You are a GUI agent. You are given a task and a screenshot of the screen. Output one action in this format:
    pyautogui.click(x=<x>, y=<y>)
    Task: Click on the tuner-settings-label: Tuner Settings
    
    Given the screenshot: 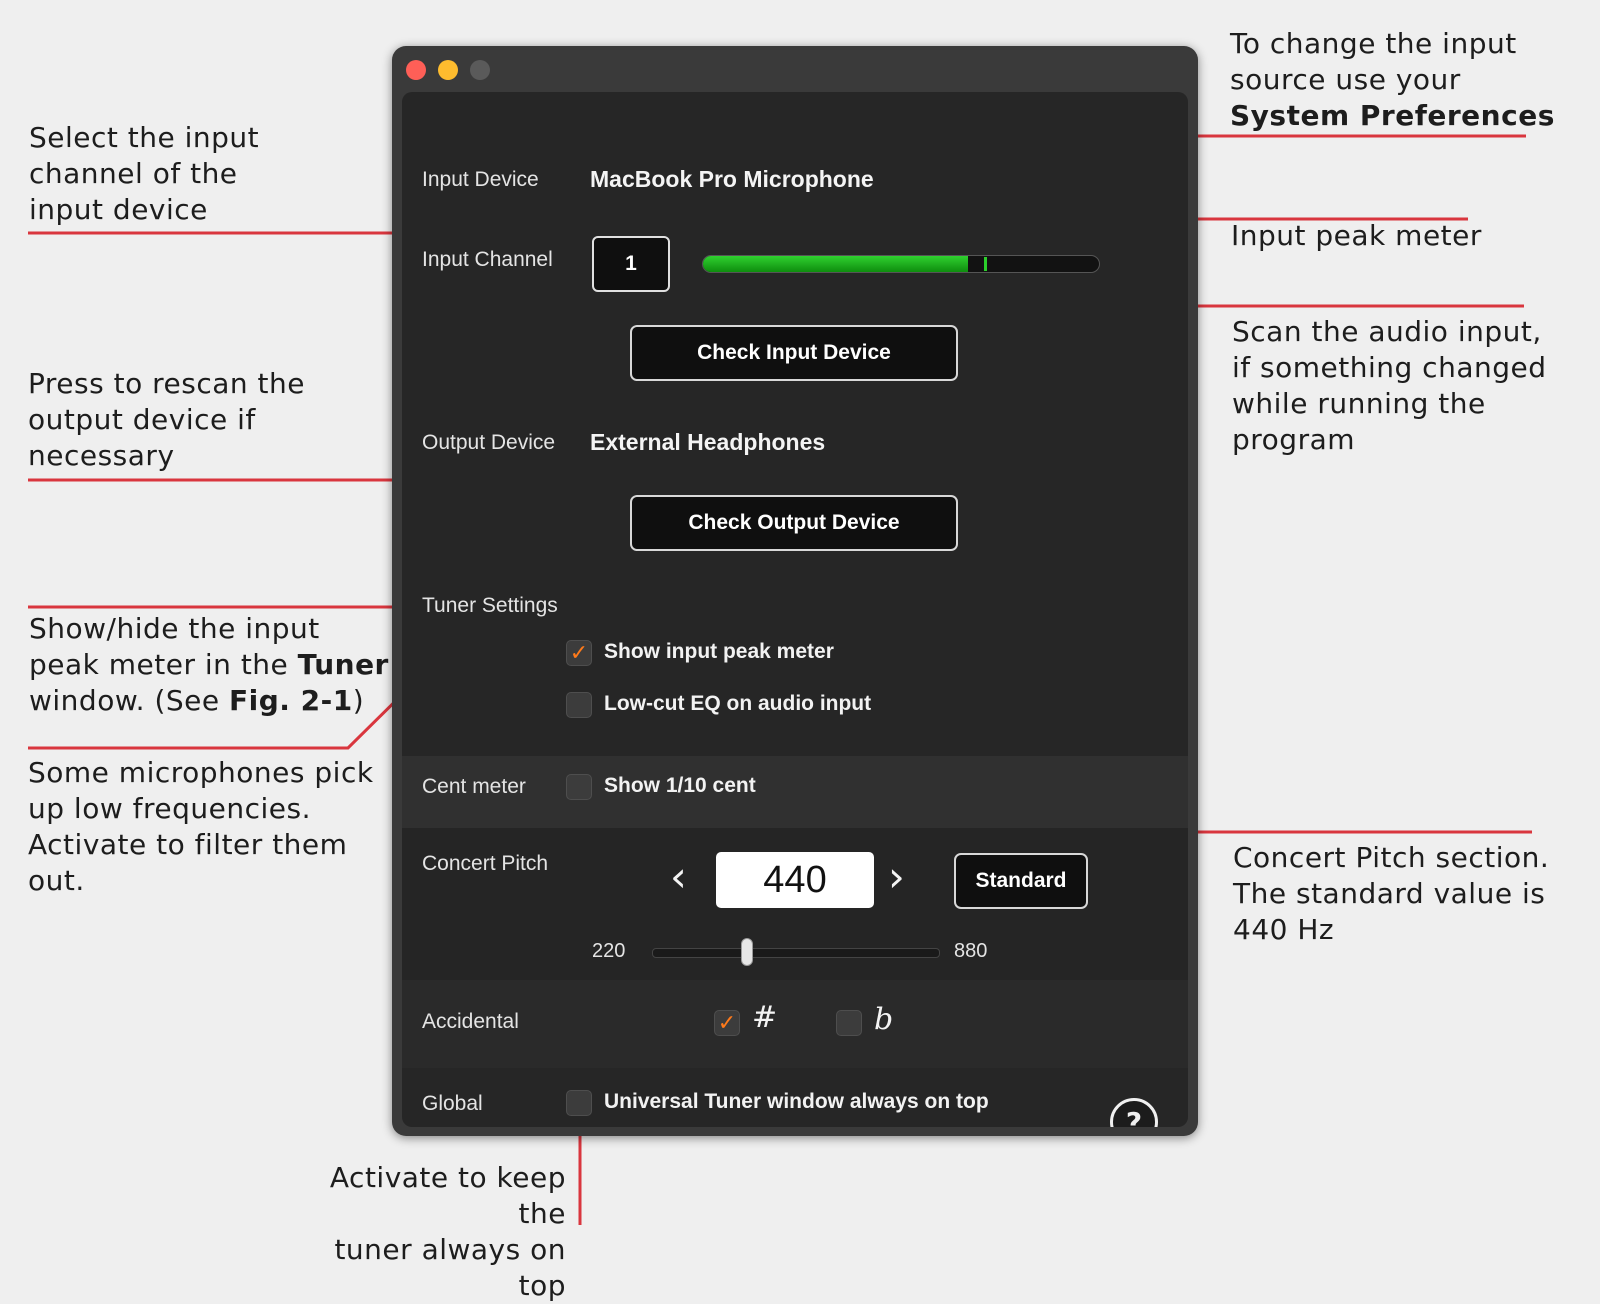 What is the action you would take?
    pyautogui.click(x=490, y=605)
    